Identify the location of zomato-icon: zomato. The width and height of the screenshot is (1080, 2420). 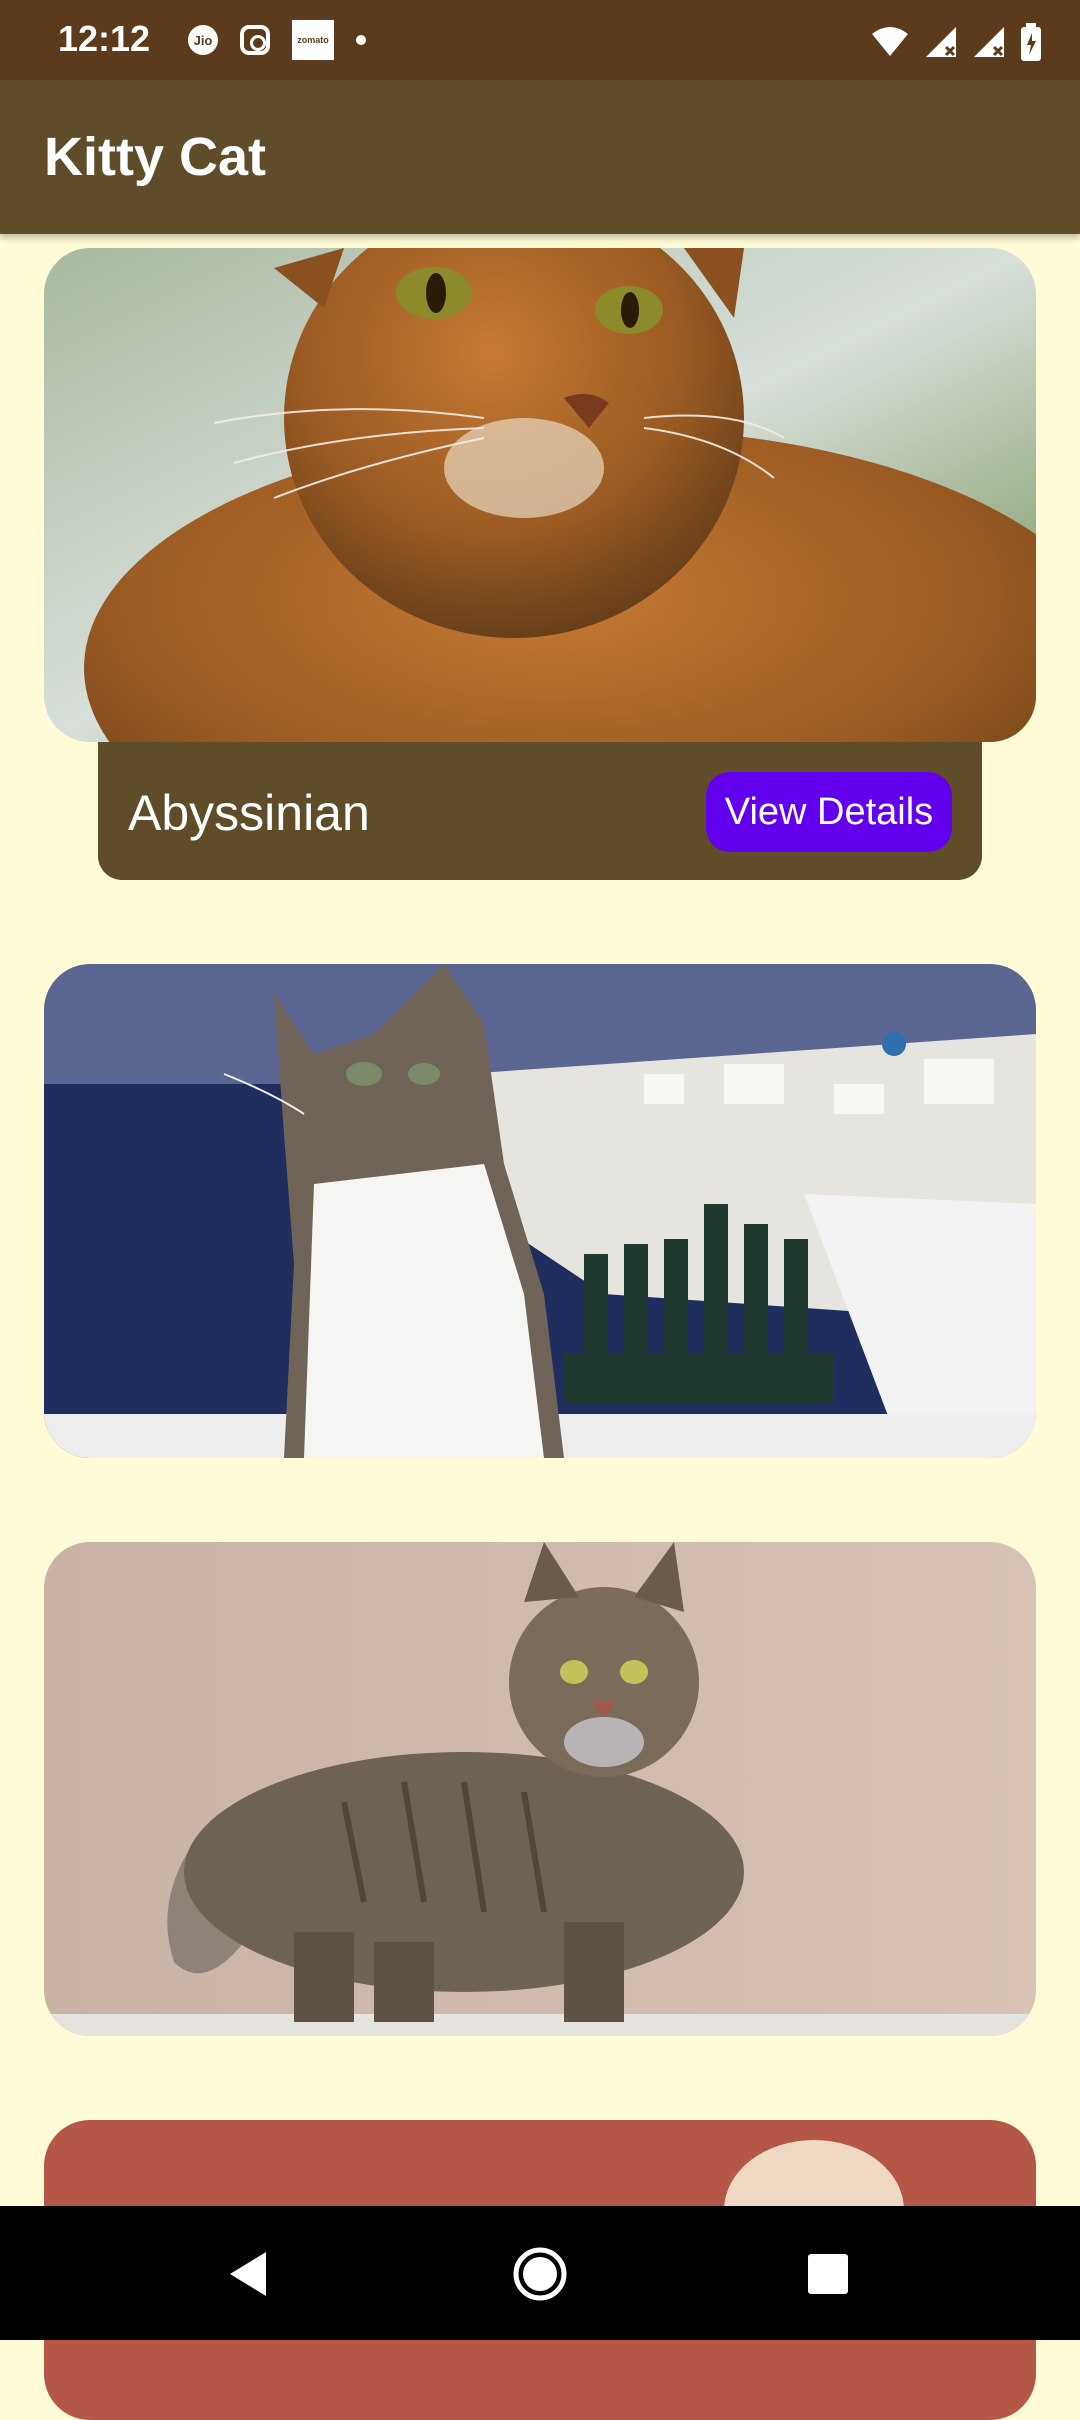
(313, 40).